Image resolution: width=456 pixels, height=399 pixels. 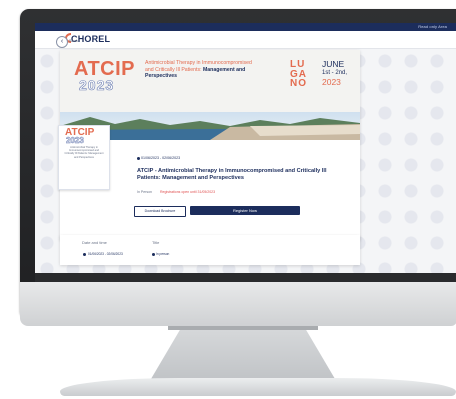 What do you see at coordinates (163, 254) in the screenshot?
I see `info-value-title: In person` at bounding box center [163, 254].